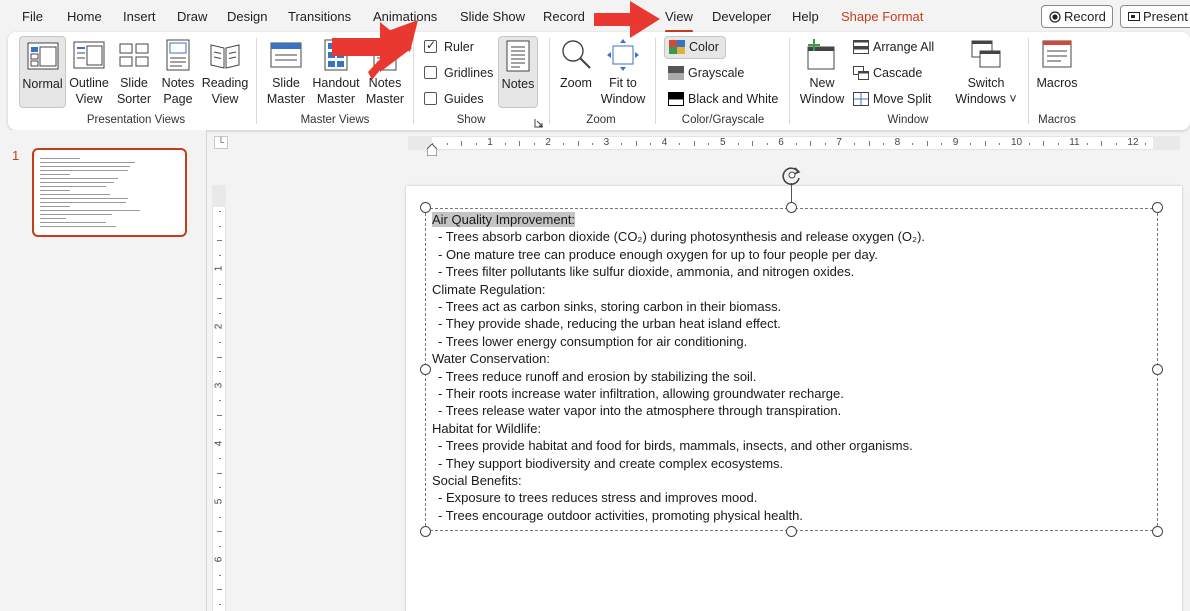 The height and width of the screenshot is (611, 1190). I want to click on resize-handle-bottom-left, so click(425, 531).